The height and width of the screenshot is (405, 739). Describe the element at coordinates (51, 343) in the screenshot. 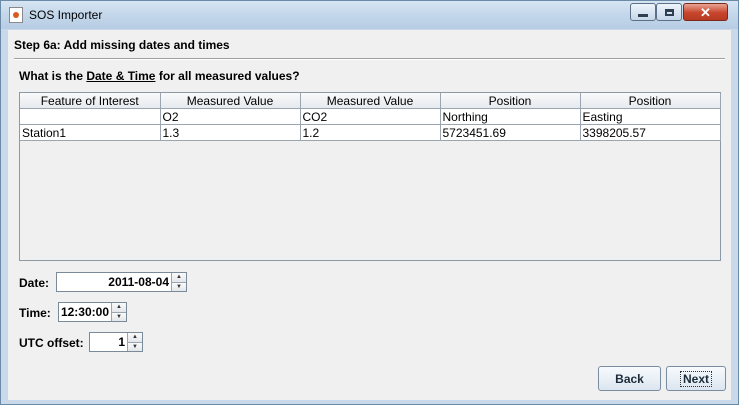

I see `utc-offset-label: UTC offset:` at that location.